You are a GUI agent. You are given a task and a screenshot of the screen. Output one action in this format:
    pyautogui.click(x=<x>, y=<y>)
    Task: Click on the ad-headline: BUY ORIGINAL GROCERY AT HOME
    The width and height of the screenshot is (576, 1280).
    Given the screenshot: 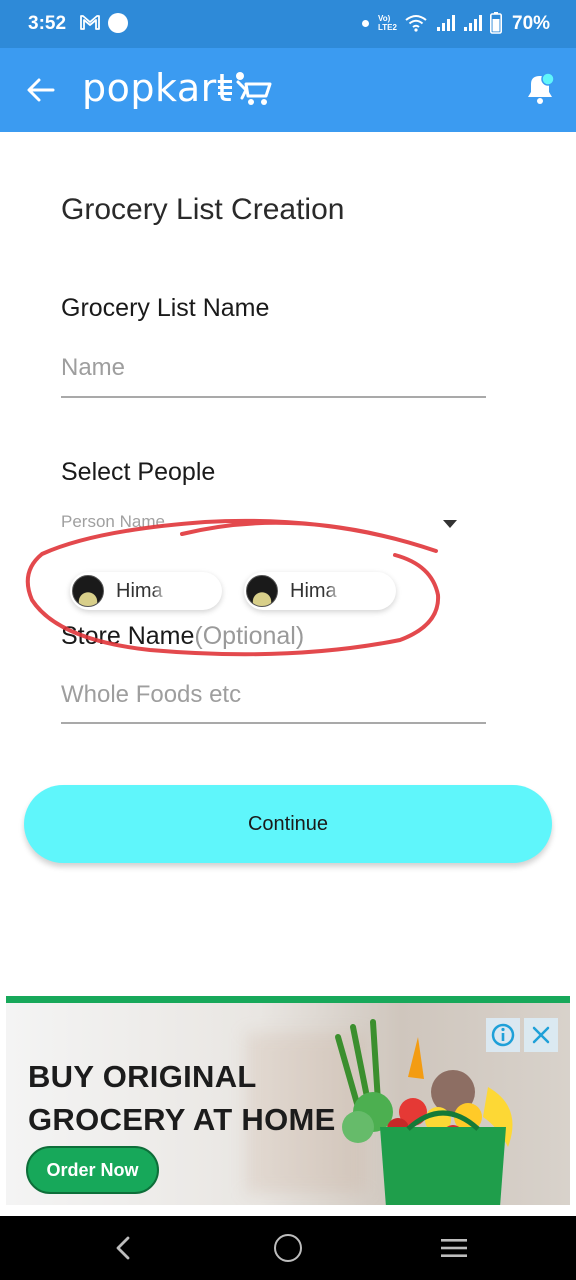 What is the action you would take?
    pyautogui.click(x=182, y=1098)
    